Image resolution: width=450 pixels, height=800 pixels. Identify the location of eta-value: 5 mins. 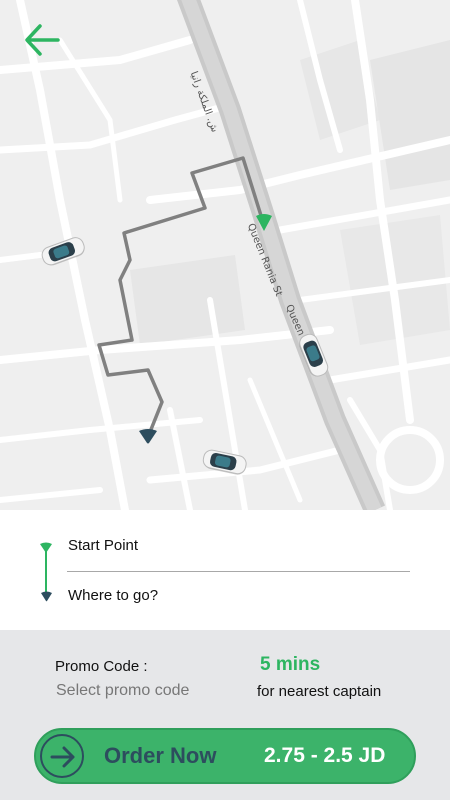
(290, 664).